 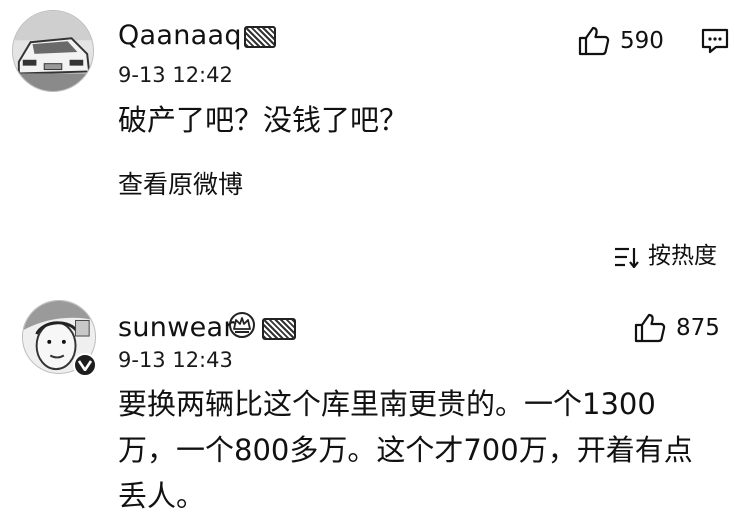 I want to click on comment-text-line: 要换两辆比这个库里南更贵的。一个1300, so click(x=387, y=404).